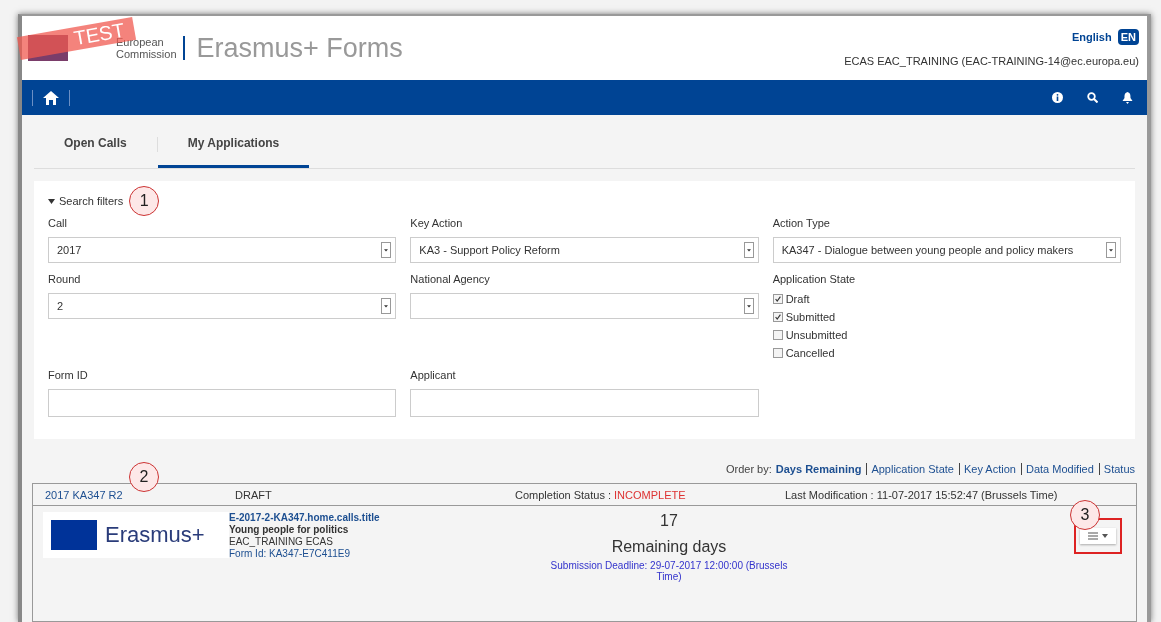 This screenshot has height=622, width=1161. What do you see at coordinates (821, 469) in the screenshot?
I see `sort-link: Days Remaining` at bounding box center [821, 469].